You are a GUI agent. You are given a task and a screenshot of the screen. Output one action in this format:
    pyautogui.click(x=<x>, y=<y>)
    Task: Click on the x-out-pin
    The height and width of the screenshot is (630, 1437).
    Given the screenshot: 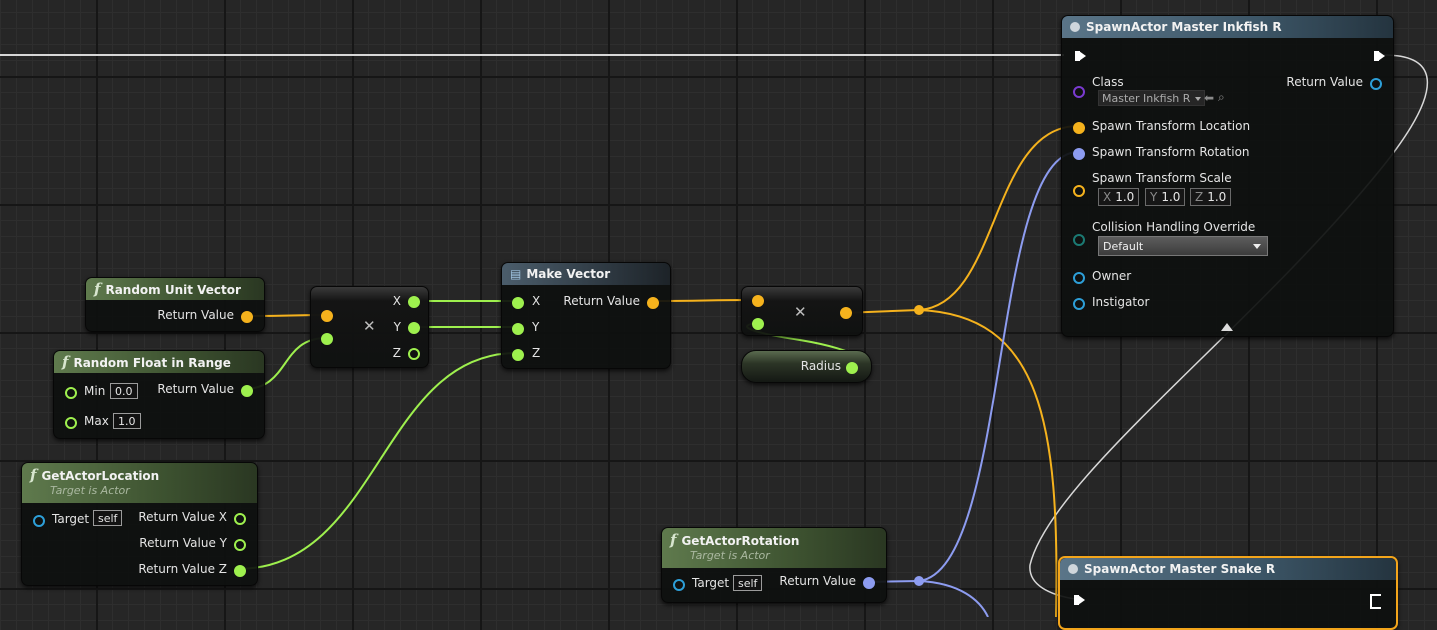 What is the action you would take?
    pyautogui.click(x=414, y=302)
    